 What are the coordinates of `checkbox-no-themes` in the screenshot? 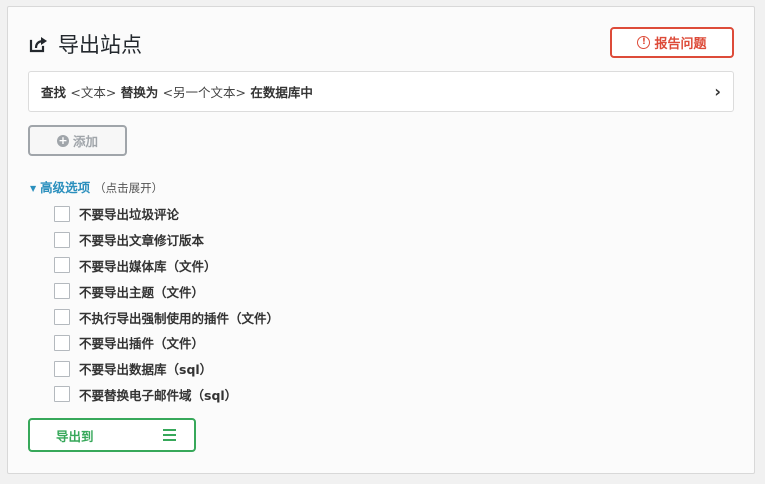 It's located at (62, 291).